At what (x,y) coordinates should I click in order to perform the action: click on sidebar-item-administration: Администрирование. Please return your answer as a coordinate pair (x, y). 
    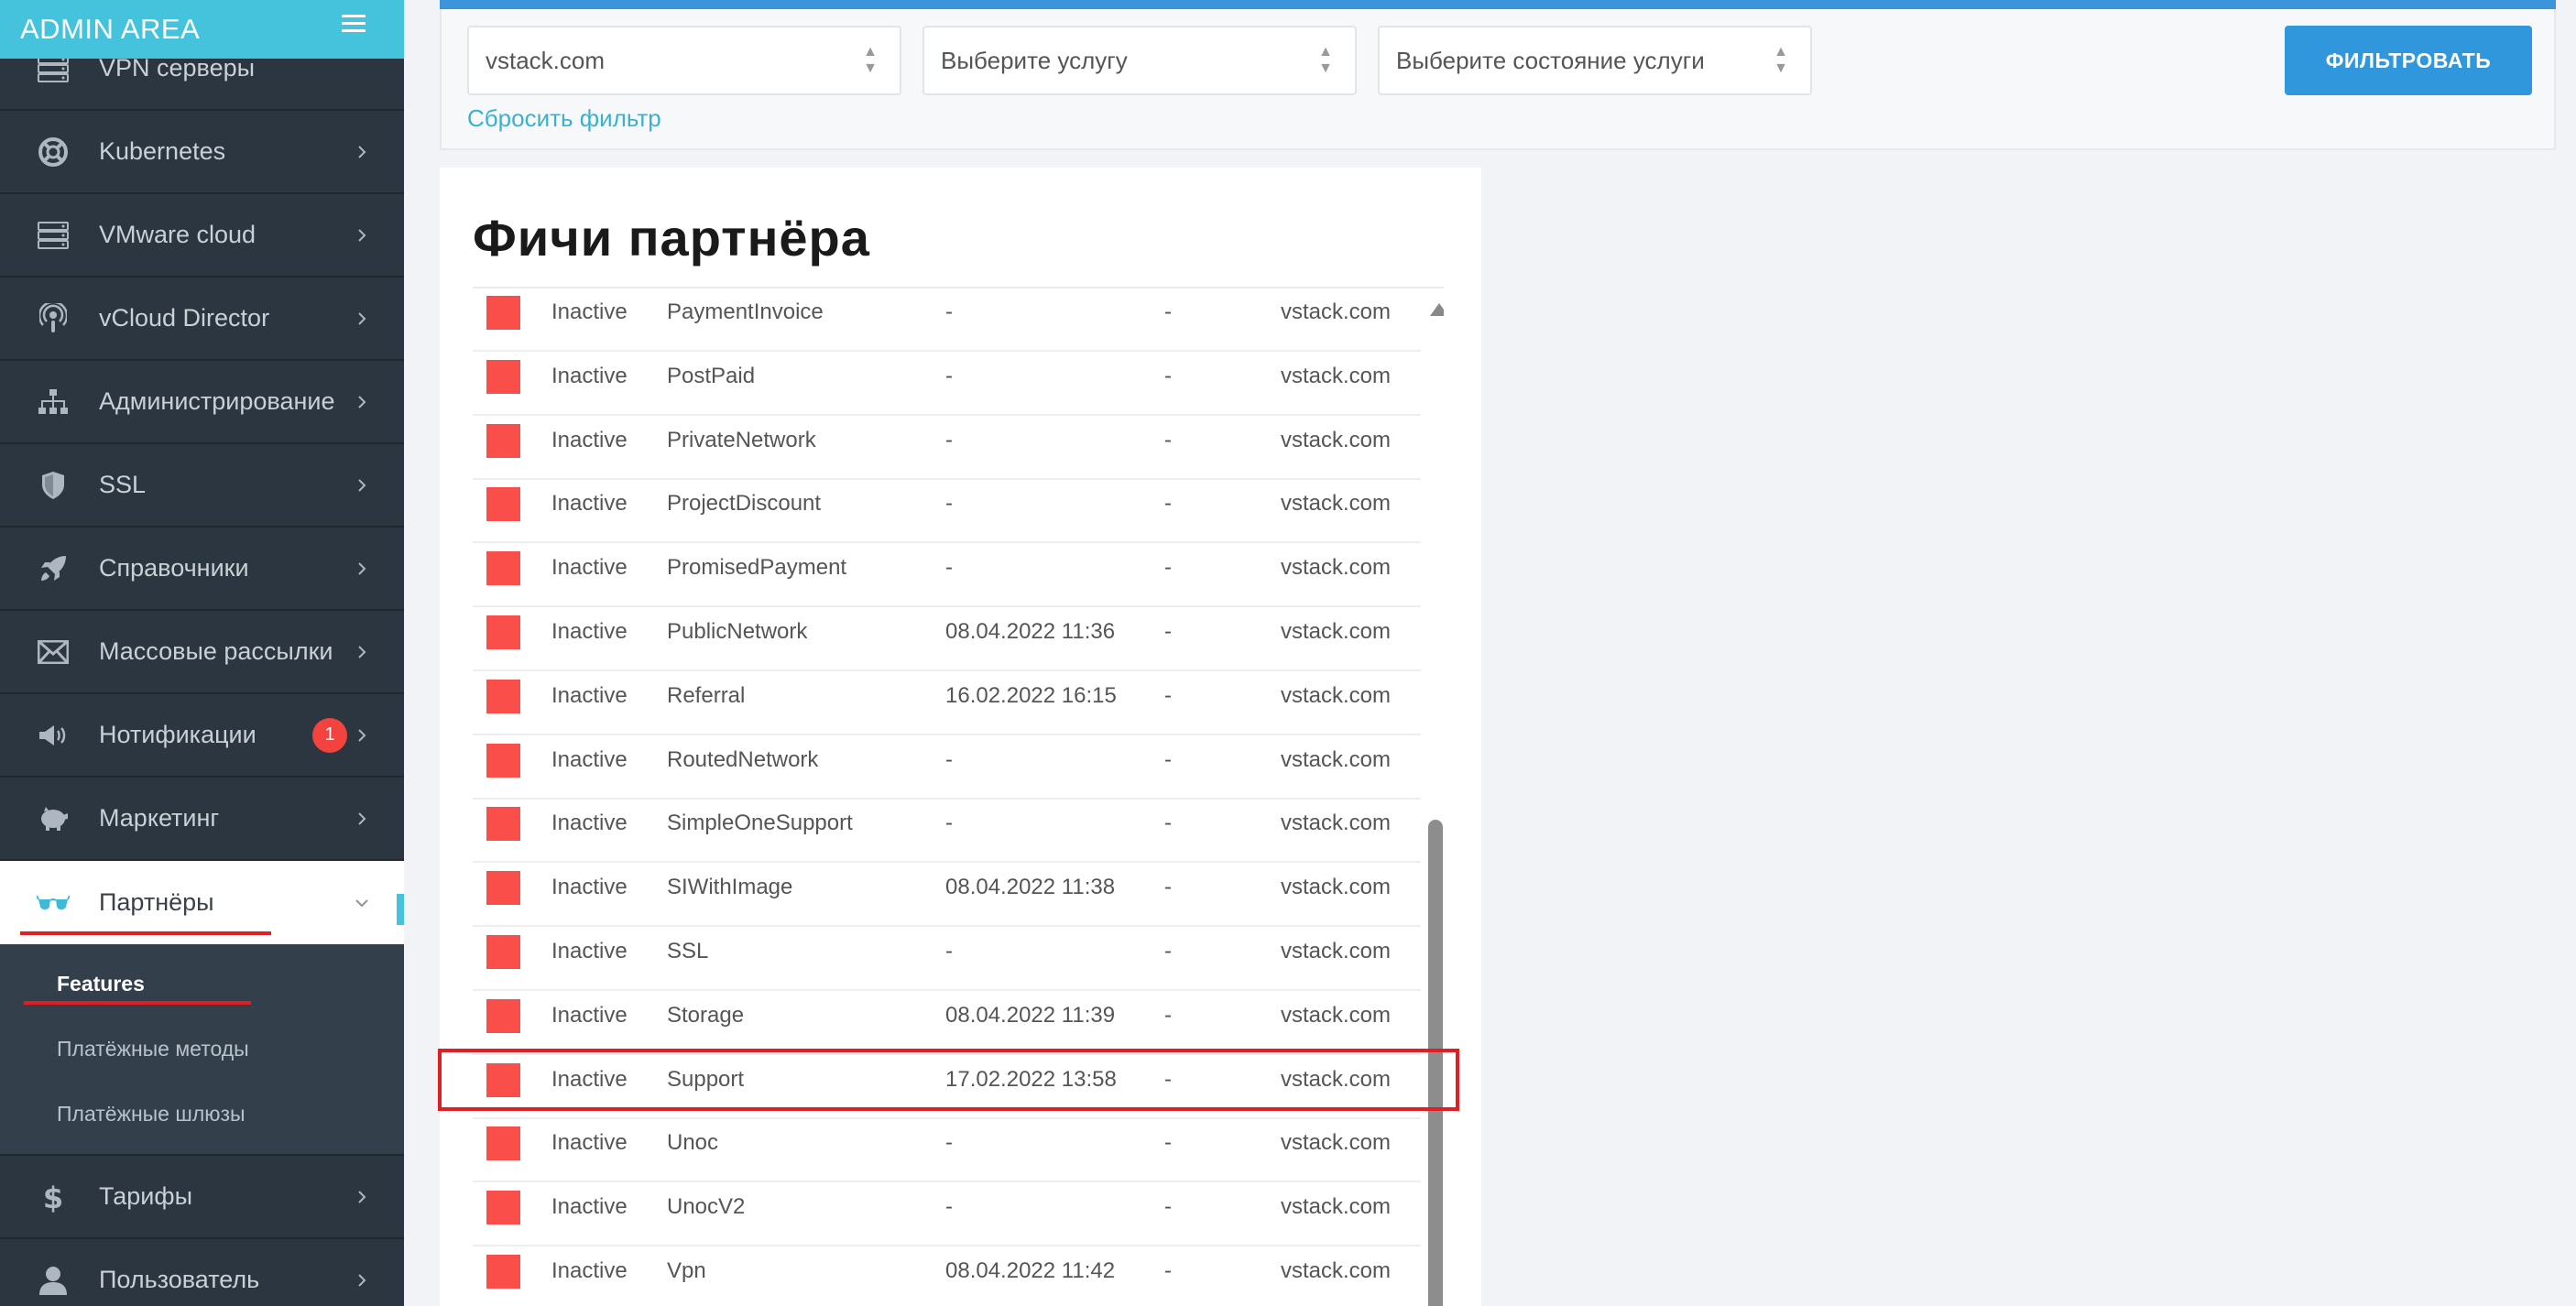
    Looking at the image, I should click on (202, 402).